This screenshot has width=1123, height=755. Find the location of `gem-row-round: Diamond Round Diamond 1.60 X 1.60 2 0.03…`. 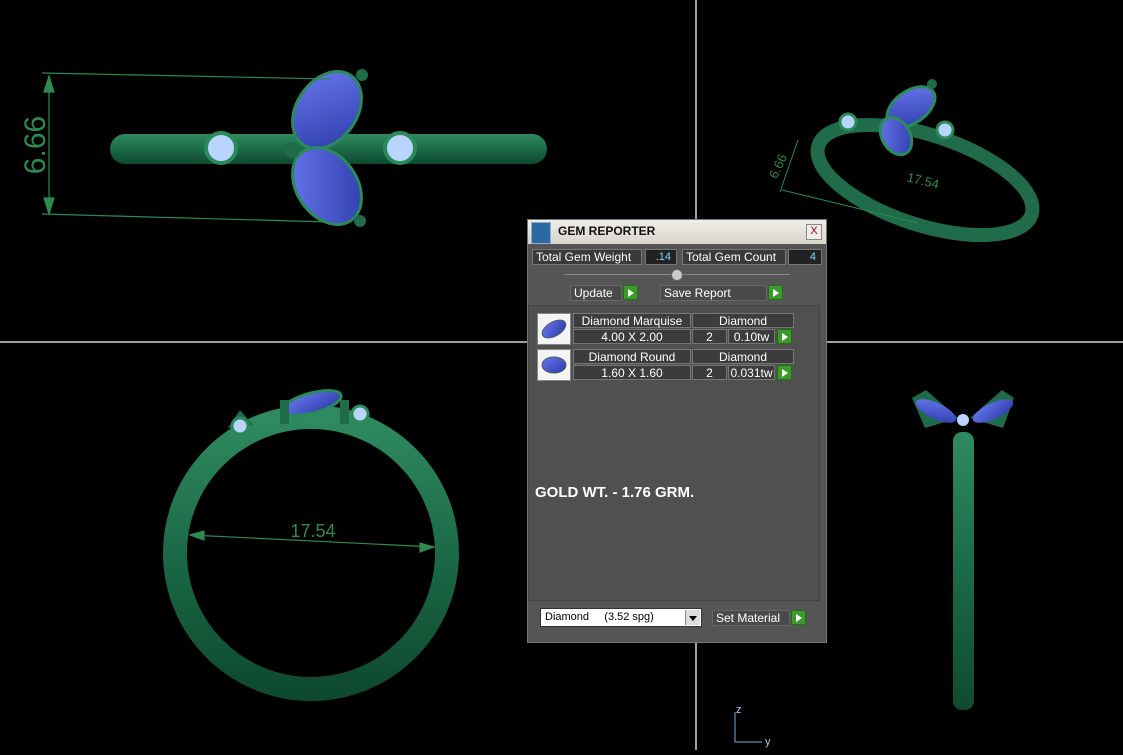

gem-row-round: Diamond Round Diamond 1.60 X 1.60 2 0.03… is located at coordinates (666, 366).